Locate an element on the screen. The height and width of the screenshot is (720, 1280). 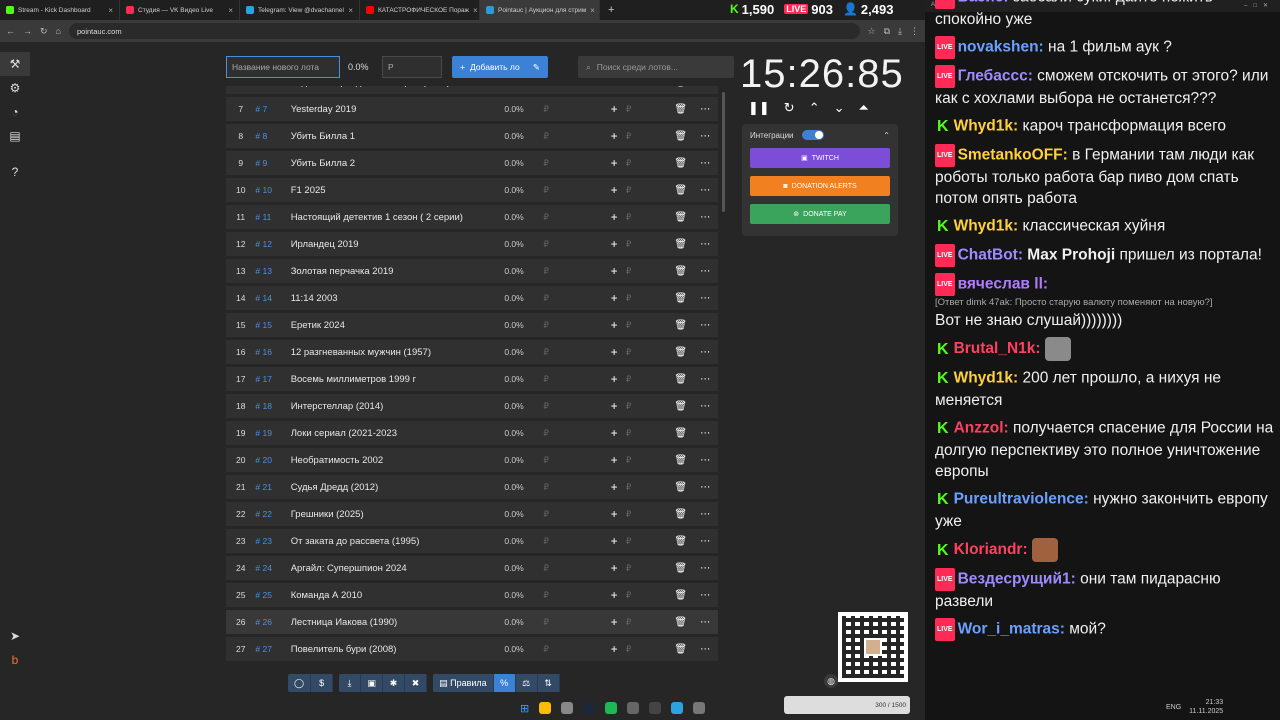
chevron-up-icon: ⌃ is located at coordinates (814, 108).